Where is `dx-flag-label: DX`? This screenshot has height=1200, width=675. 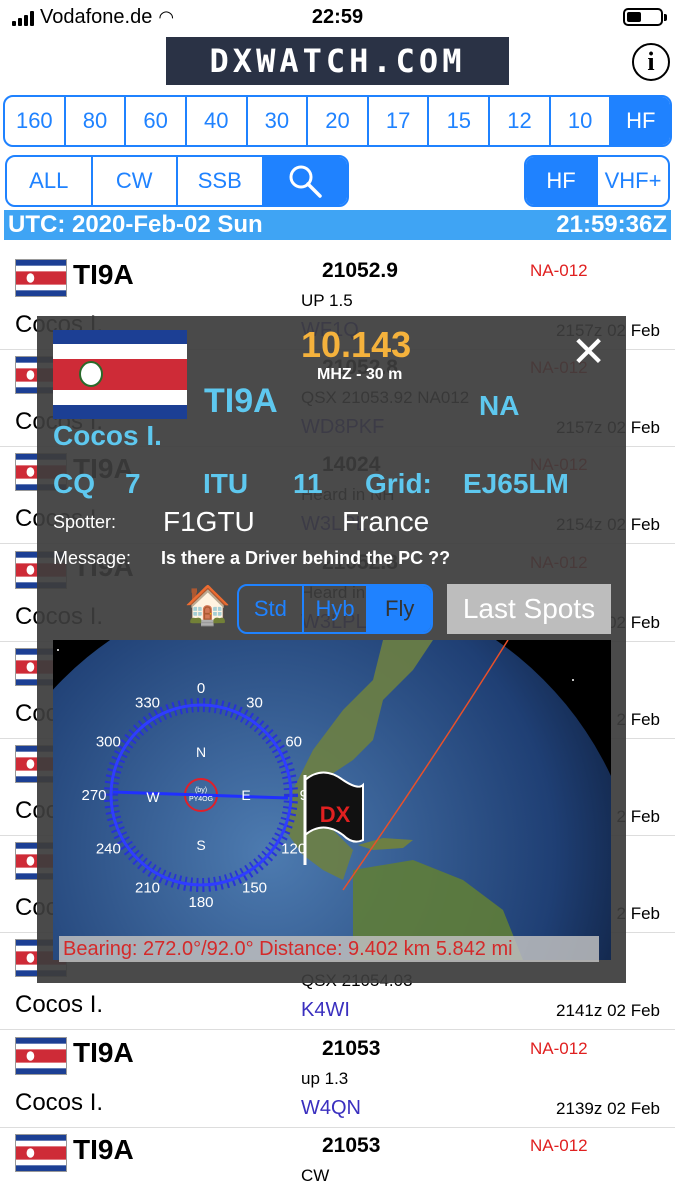
dx-flag-label: DX is located at coordinates (335, 814).